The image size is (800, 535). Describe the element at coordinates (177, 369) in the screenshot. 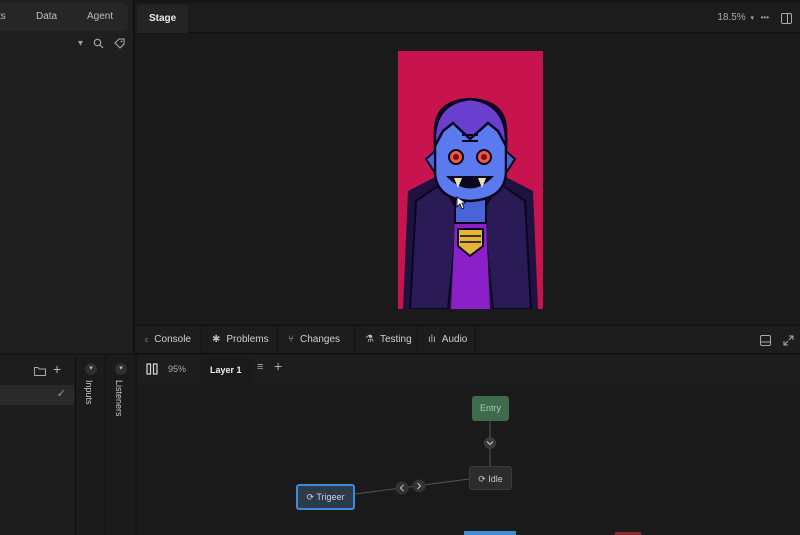

I see `state-machine-zoom: 95%` at that location.